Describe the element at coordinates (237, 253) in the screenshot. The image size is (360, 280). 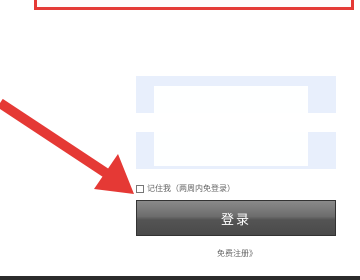
I see `register-link: 免费注册》` at that location.